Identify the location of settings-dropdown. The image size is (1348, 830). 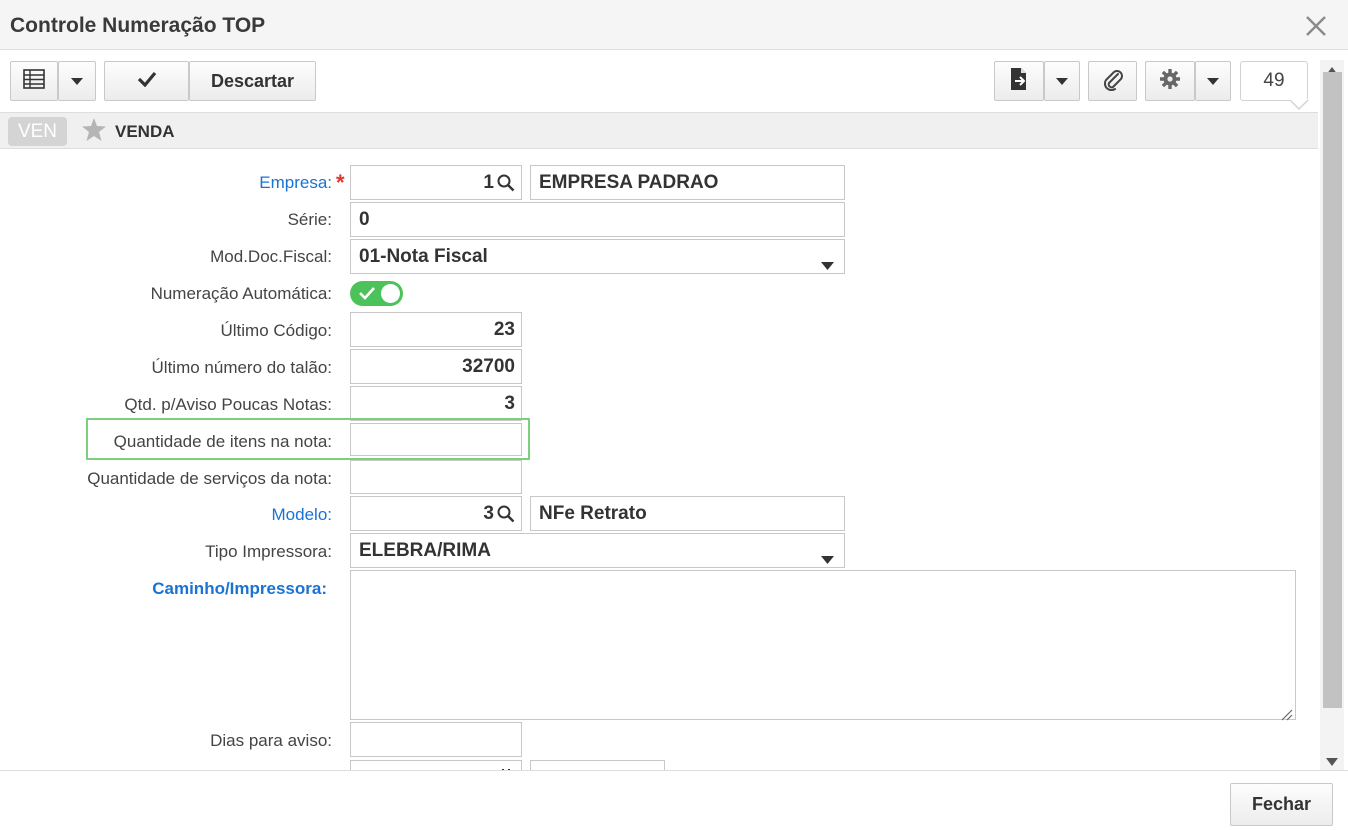
(1213, 81).